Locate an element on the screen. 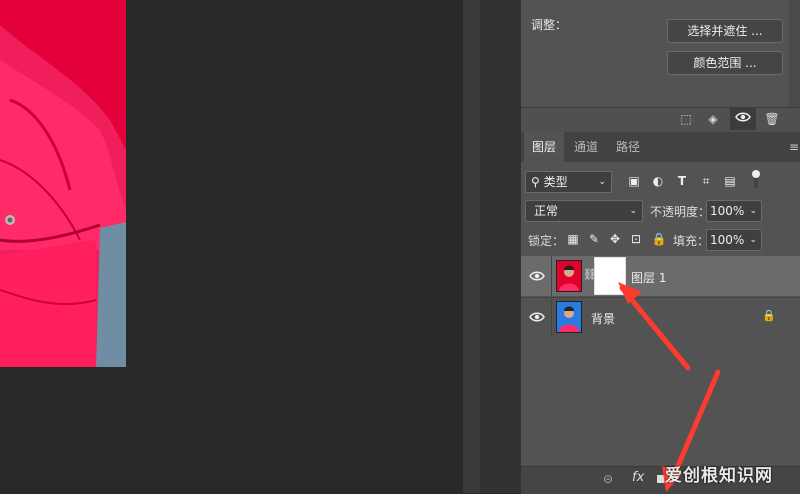  background-thumbnail is located at coordinates (569, 317).